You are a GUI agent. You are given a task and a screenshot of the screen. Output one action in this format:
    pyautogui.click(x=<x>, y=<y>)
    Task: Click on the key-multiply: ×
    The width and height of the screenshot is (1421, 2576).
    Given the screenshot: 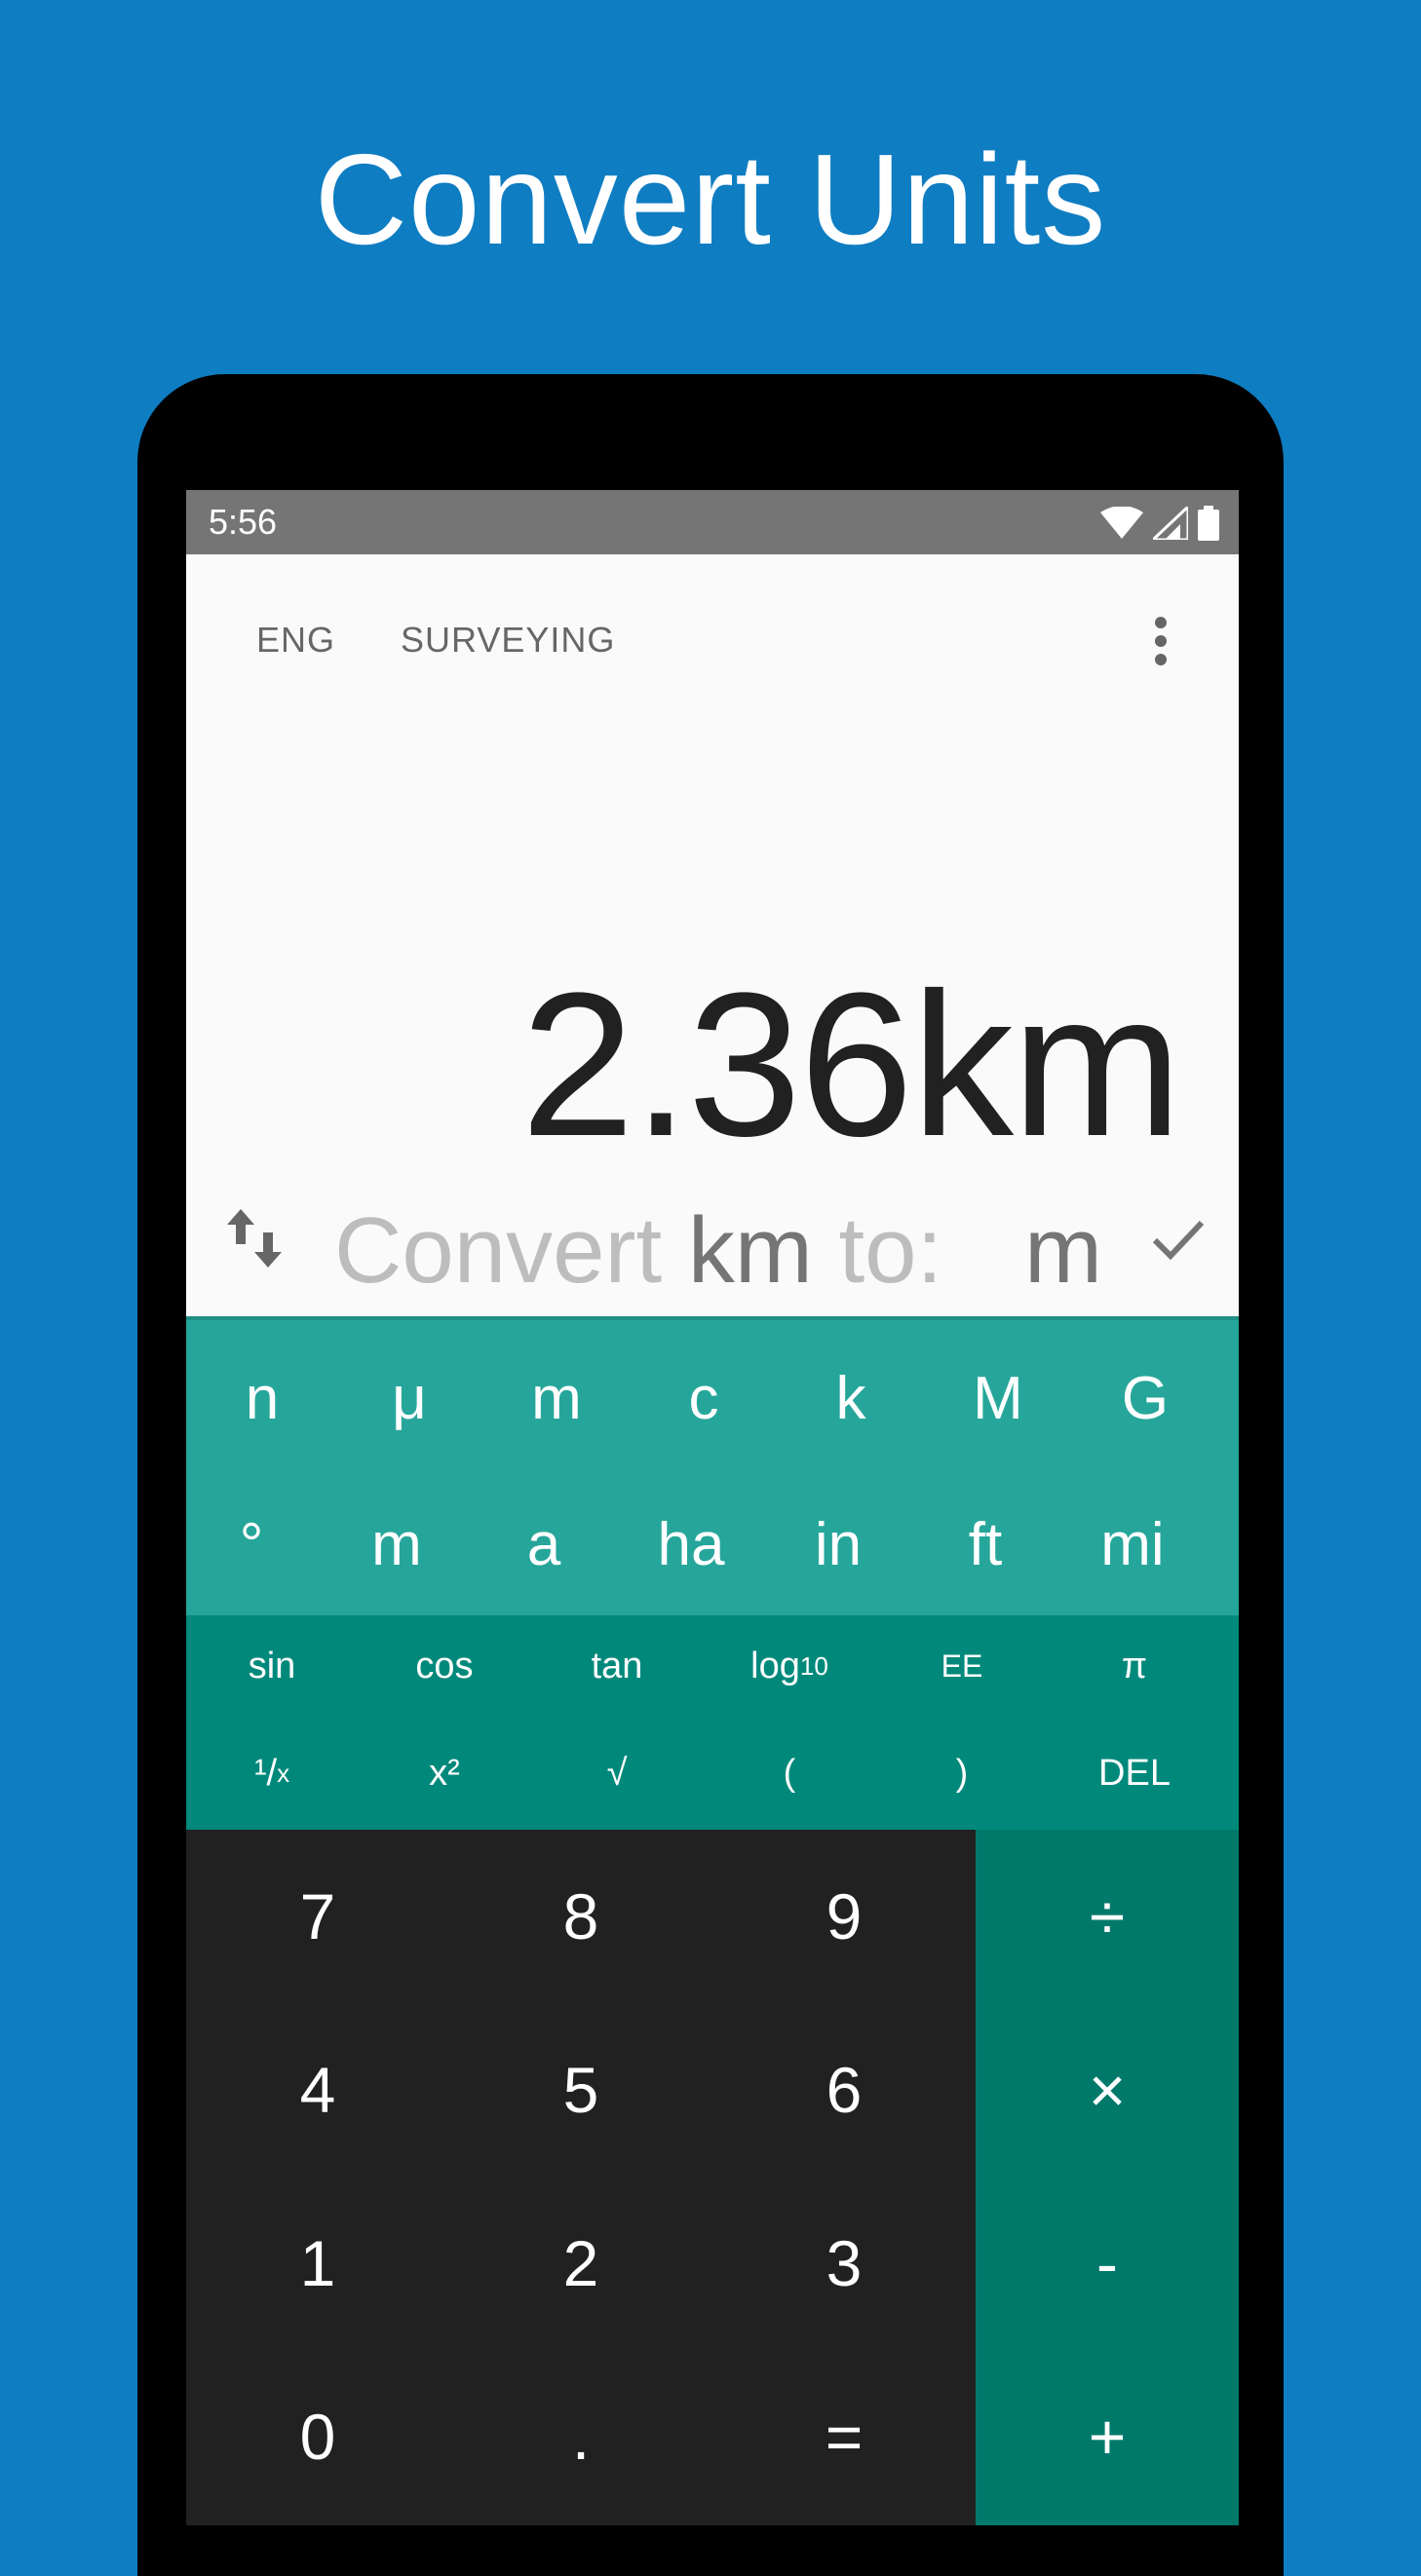 What is the action you would take?
    pyautogui.click(x=1107, y=2090)
    